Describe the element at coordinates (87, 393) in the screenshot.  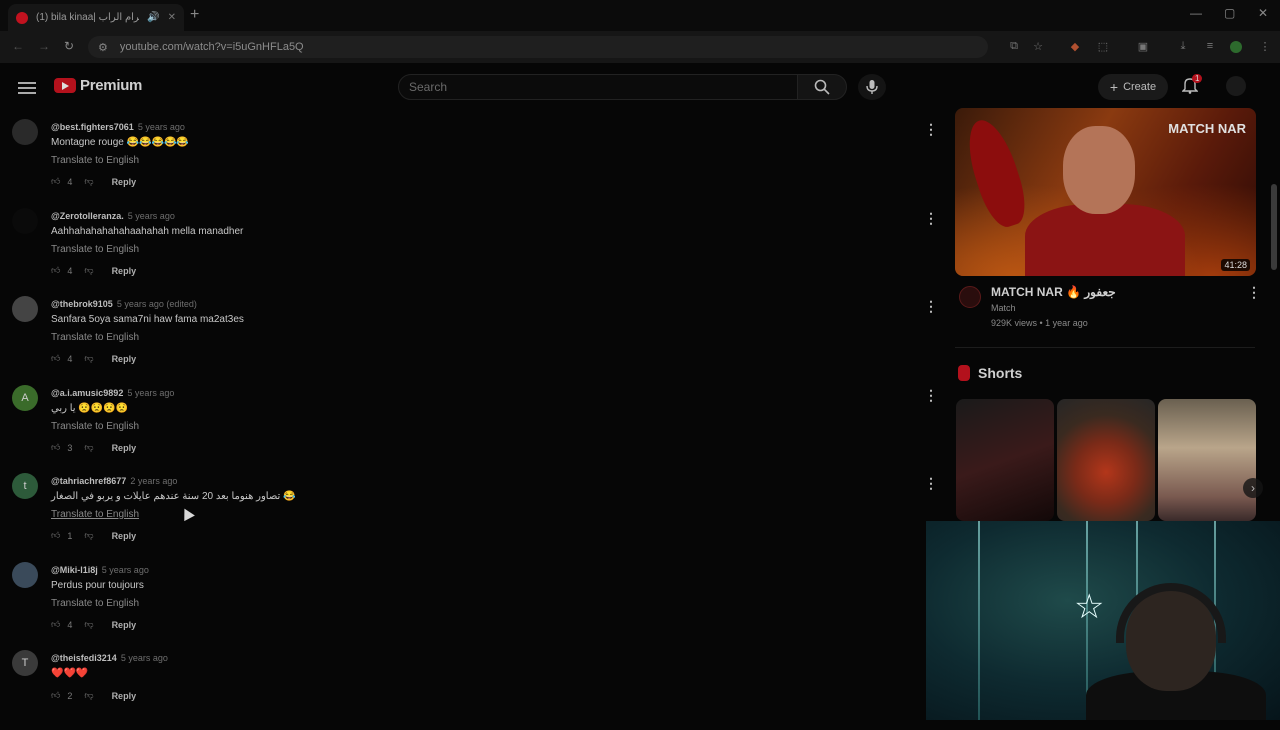
I see `comment-author: @a.i.amusic9892` at that location.